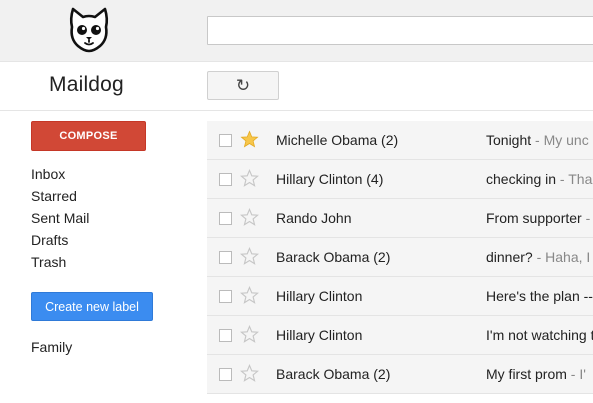 This screenshot has width=593, height=403. What do you see at coordinates (337, 140) in the screenshot?
I see `message-sender: Michelle Obama (2)` at bounding box center [337, 140].